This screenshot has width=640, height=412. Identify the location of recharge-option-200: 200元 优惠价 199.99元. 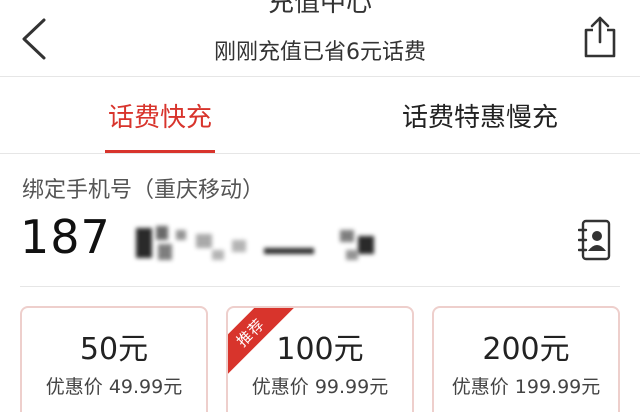
(526, 359).